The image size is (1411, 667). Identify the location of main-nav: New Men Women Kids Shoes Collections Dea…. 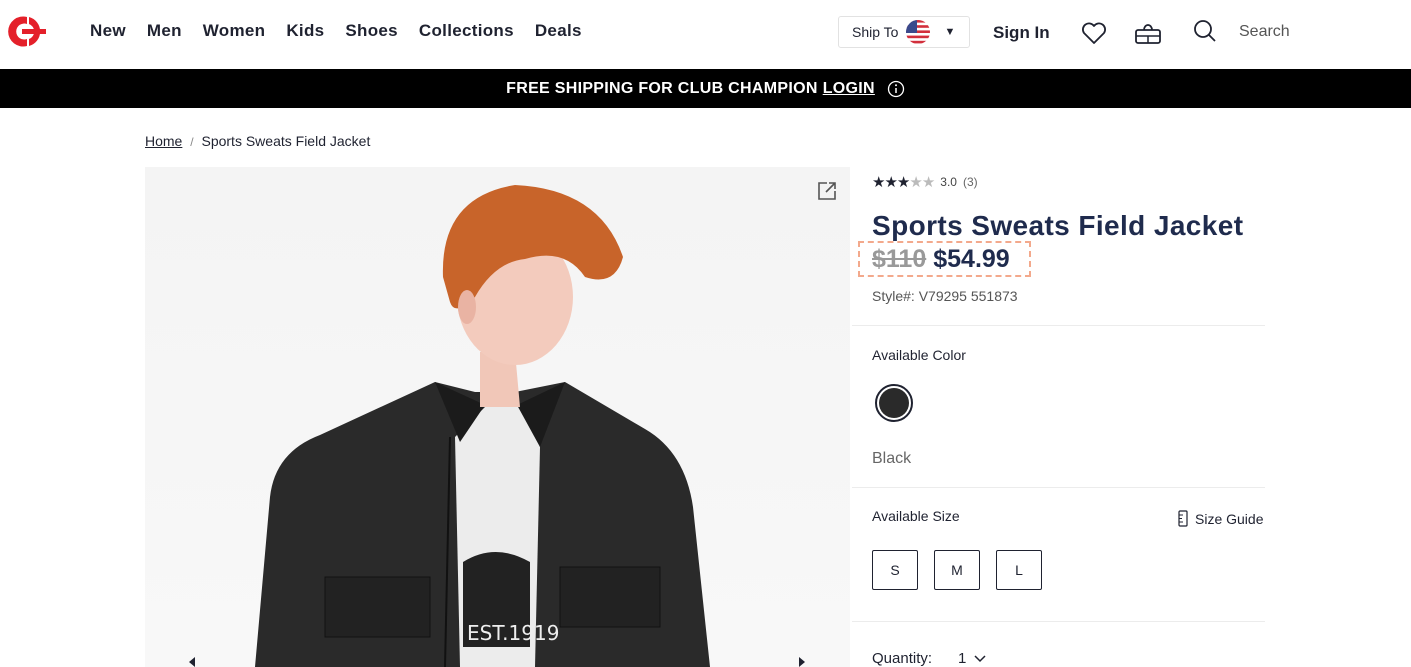
(346, 31).